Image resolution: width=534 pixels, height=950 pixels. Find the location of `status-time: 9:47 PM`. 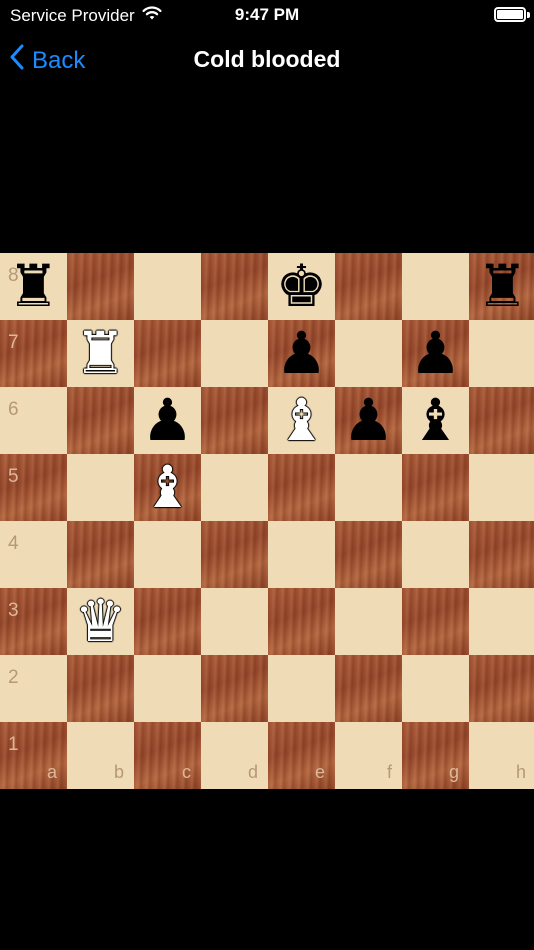

status-time: 9:47 PM is located at coordinates (267, 14).